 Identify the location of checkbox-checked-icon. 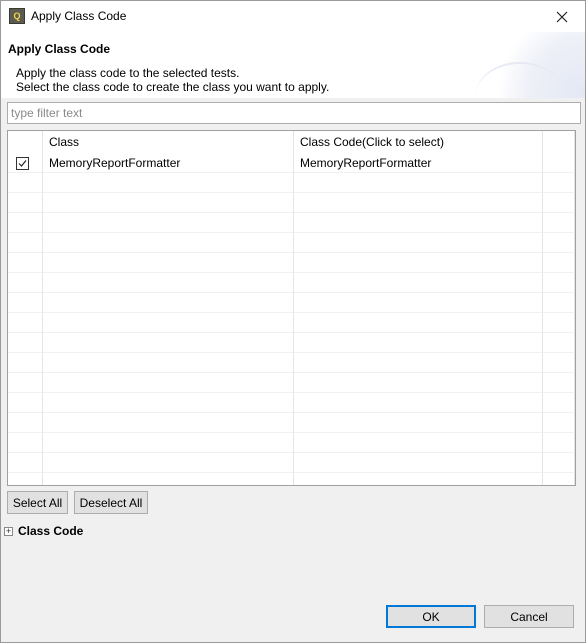
(22, 163).